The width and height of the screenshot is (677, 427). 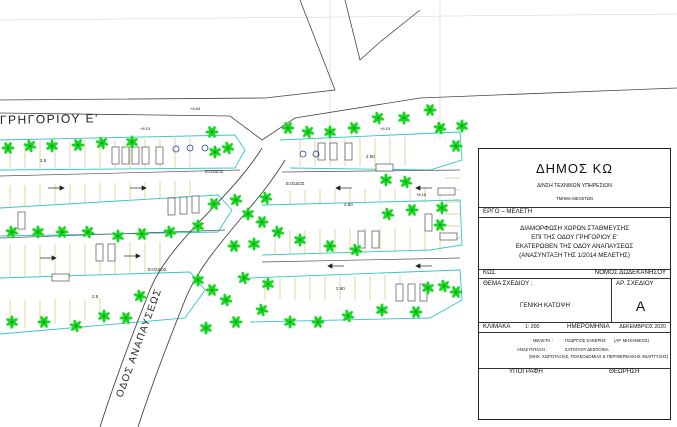 I want to click on scale-label: ΚΛΙΜΑΚΑ, so click(x=497, y=326).